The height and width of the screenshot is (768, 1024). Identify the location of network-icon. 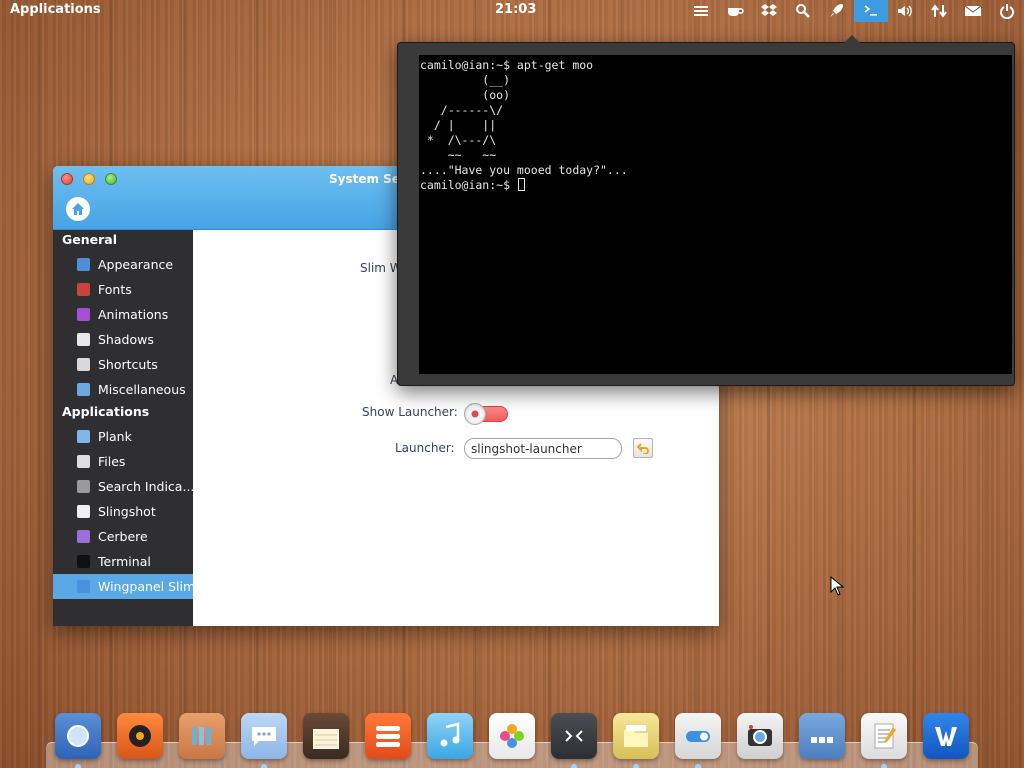
(939, 11).